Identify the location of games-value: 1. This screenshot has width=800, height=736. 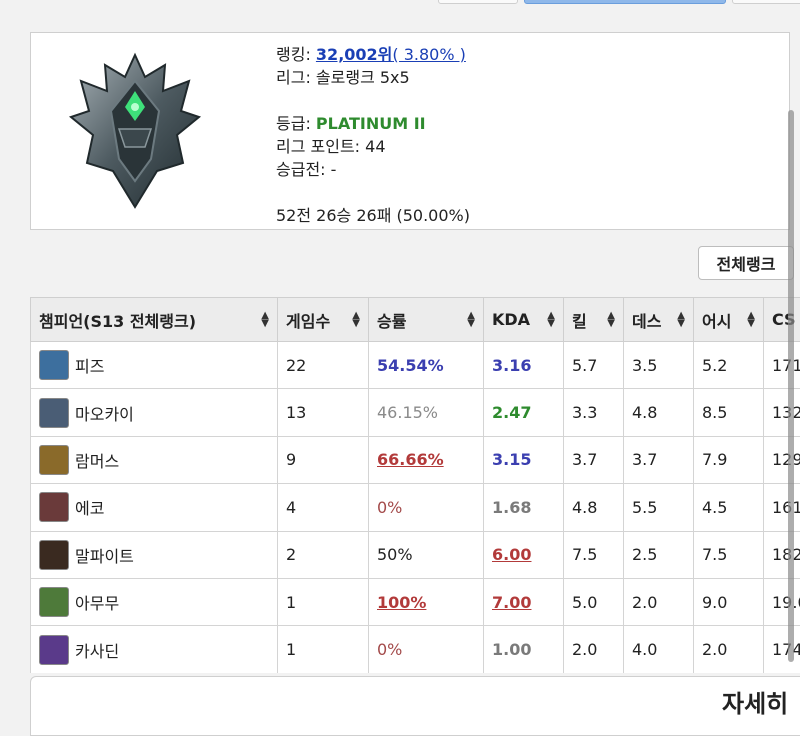
(291, 602).